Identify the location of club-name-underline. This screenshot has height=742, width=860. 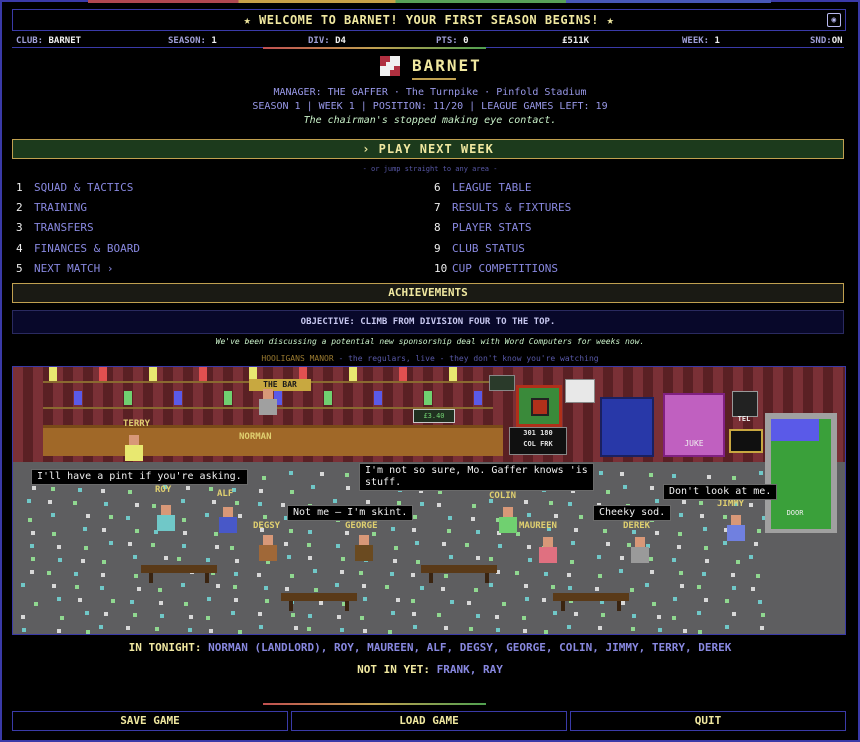
(434, 79).